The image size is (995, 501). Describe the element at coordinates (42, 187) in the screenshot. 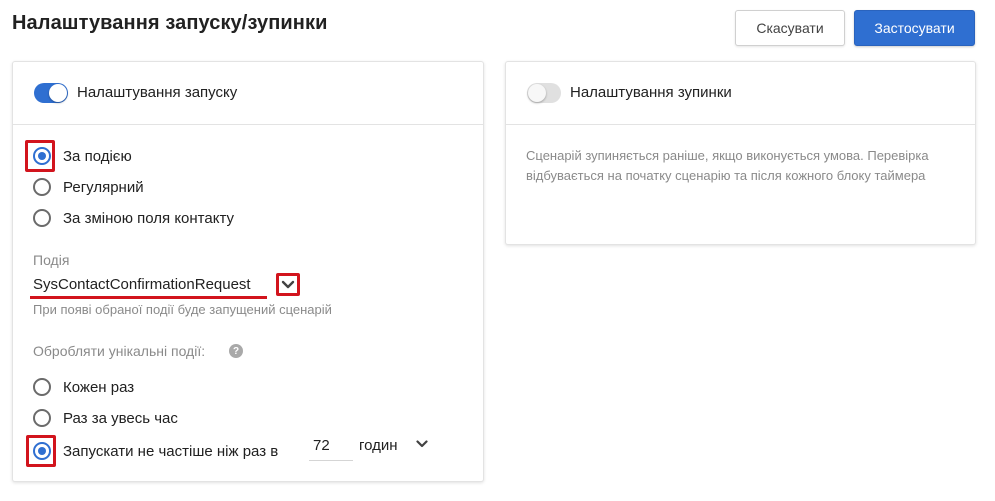

I see `radio-regular` at that location.